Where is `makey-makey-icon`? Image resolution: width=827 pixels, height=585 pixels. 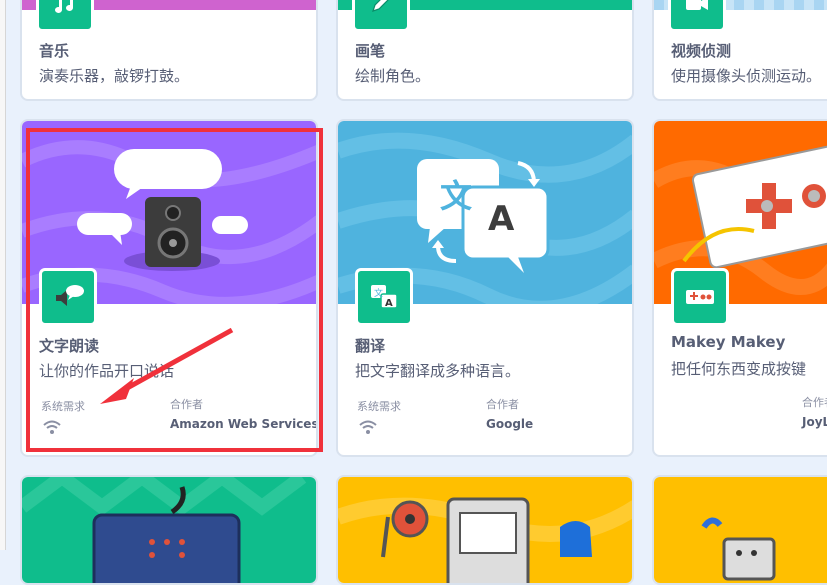 makey-makey-icon is located at coordinates (700, 297).